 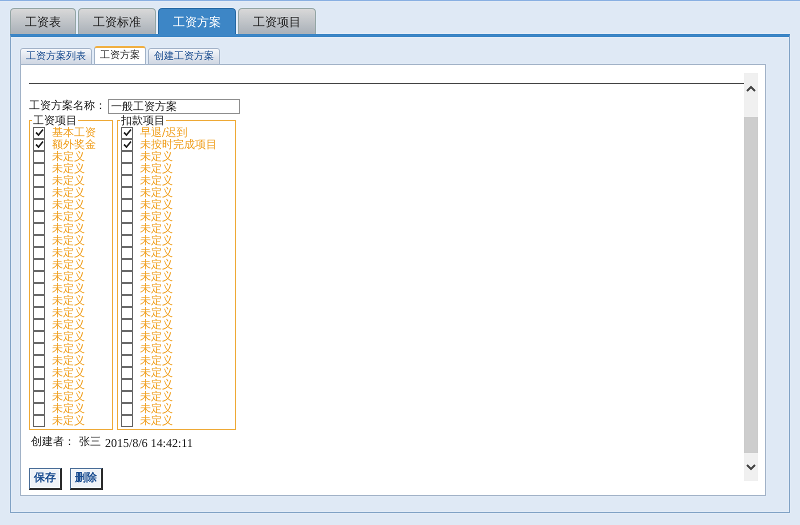 I want to click on tab: 工资项目, so click(x=277, y=21).